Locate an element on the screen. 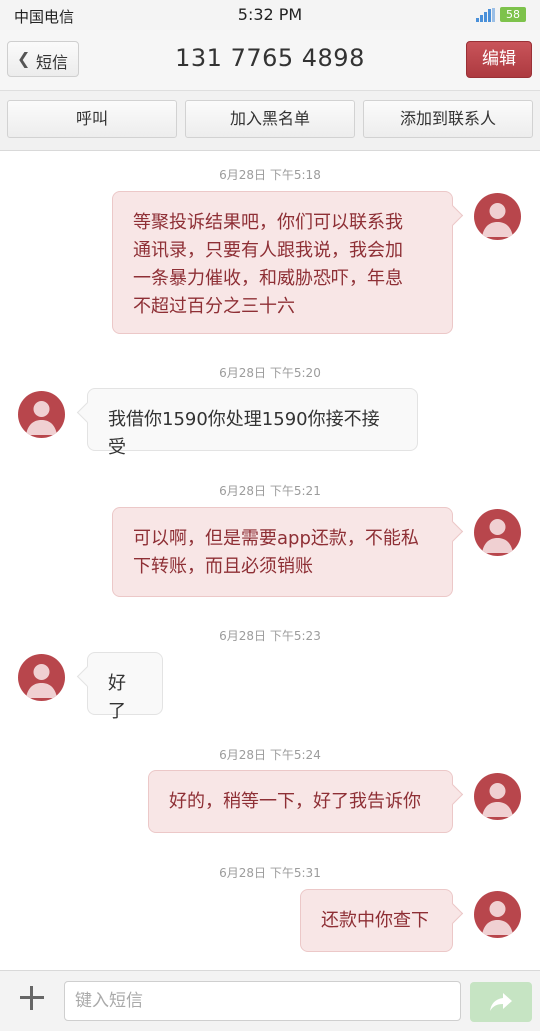  add-contact-button: 添加到联系人 is located at coordinates (448, 119).